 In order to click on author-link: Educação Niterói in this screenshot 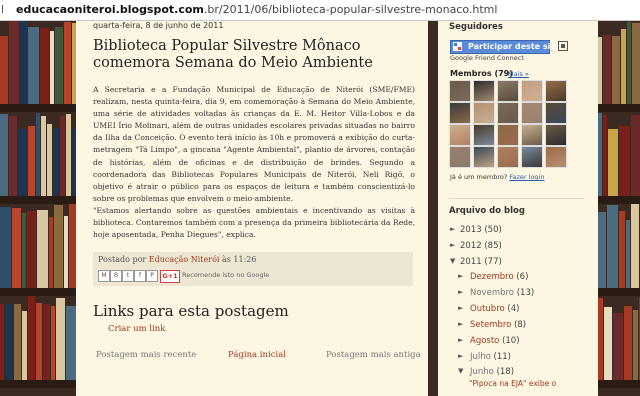, I will do `click(184, 259)`.